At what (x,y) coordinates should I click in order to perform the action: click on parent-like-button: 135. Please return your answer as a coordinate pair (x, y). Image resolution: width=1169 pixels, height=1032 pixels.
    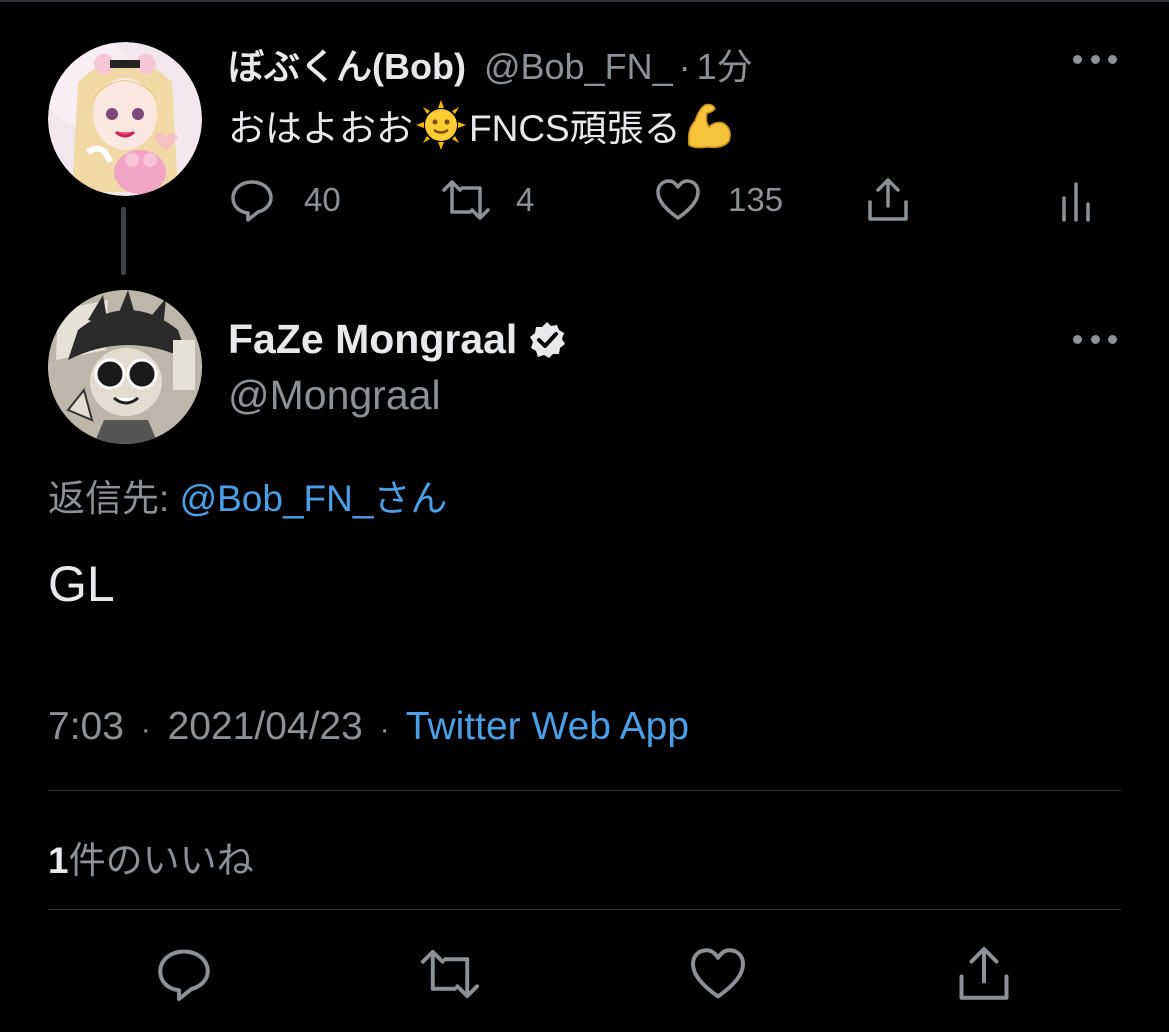
    Looking at the image, I should click on (718, 200).